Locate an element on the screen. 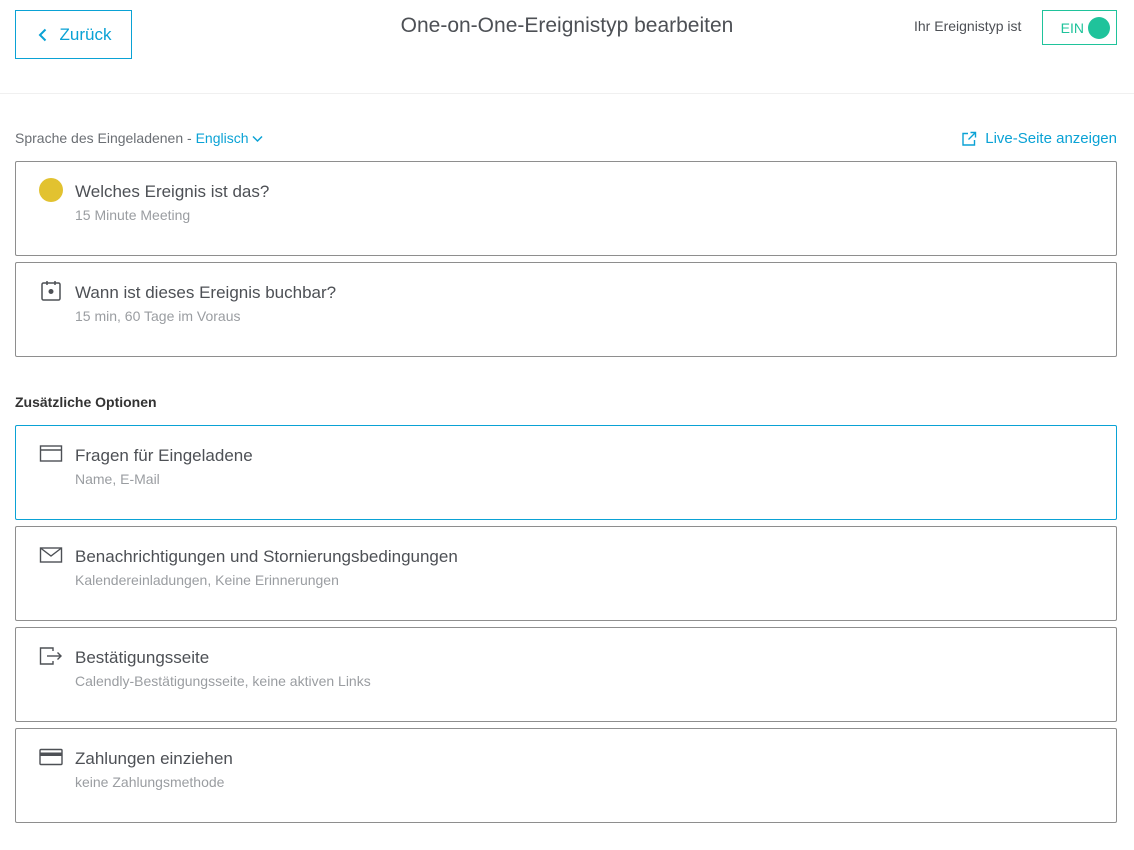 Image resolution: width=1134 pixels, height=850 pixels. language-dropdown: Englisch is located at coordinates (229, 138).